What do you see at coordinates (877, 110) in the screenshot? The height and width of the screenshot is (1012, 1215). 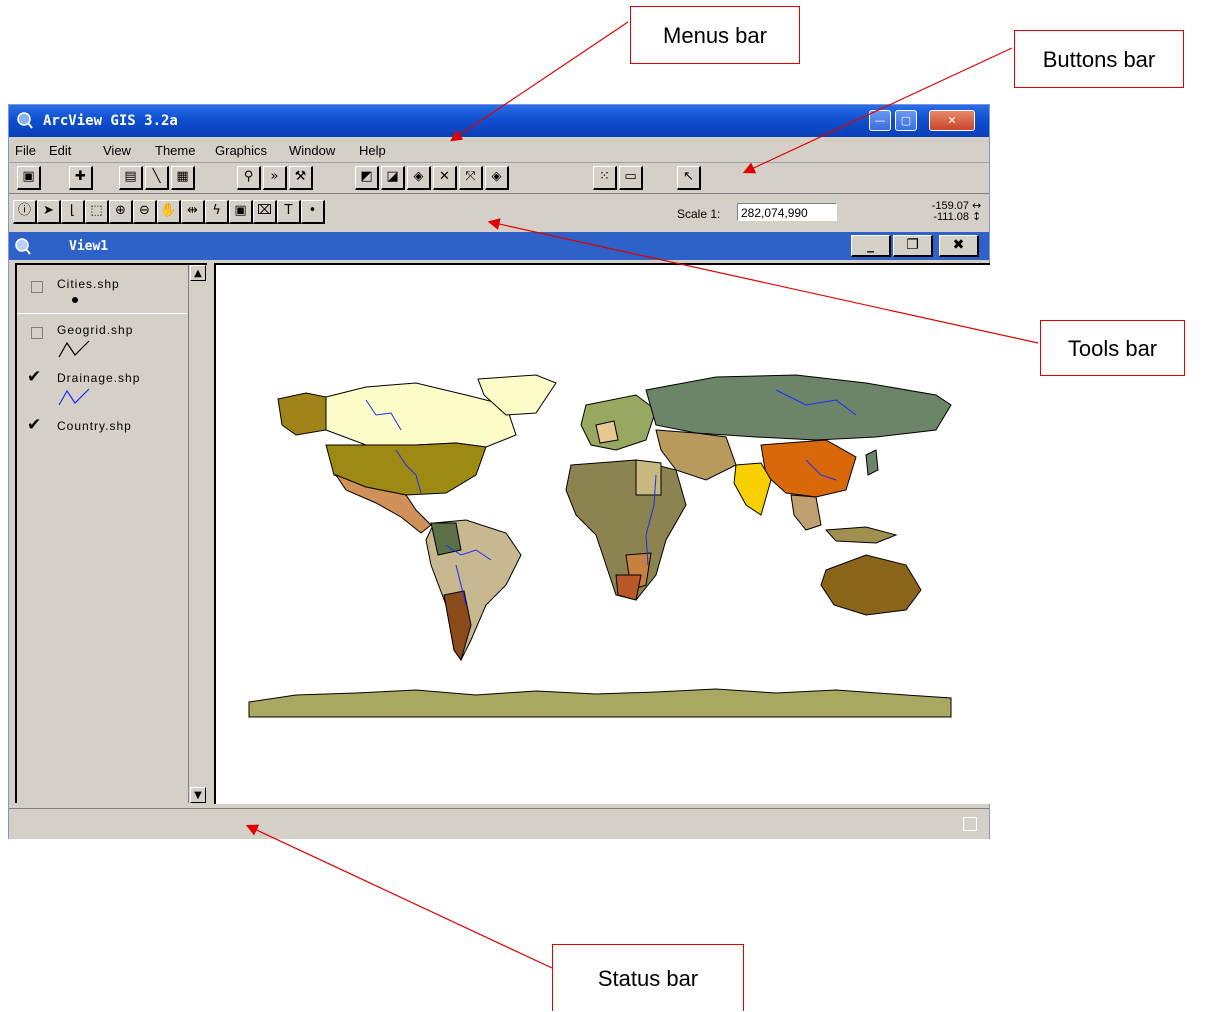 I see `arrow-to-buttons` at bounding box center [877, 110].